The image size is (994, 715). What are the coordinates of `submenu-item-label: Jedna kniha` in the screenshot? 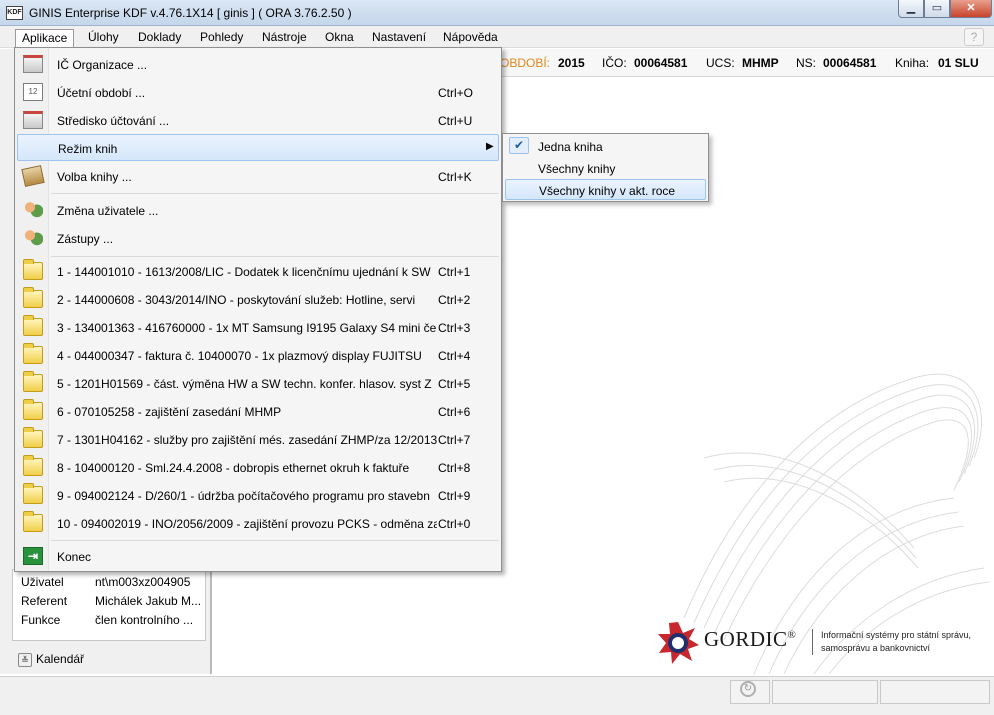 It's located at (570, 147).